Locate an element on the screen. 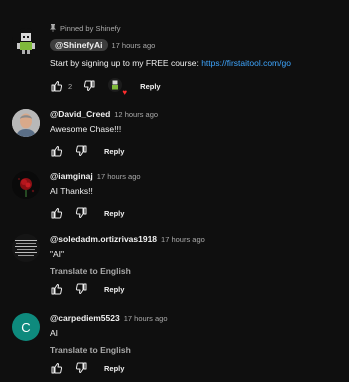  like-count: 2 is located at coordinates (70, 86).